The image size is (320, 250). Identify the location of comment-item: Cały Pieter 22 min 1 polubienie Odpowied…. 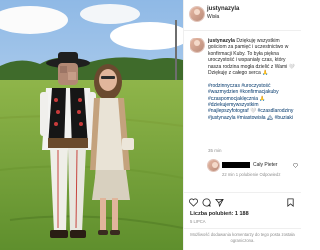
(253, 171).